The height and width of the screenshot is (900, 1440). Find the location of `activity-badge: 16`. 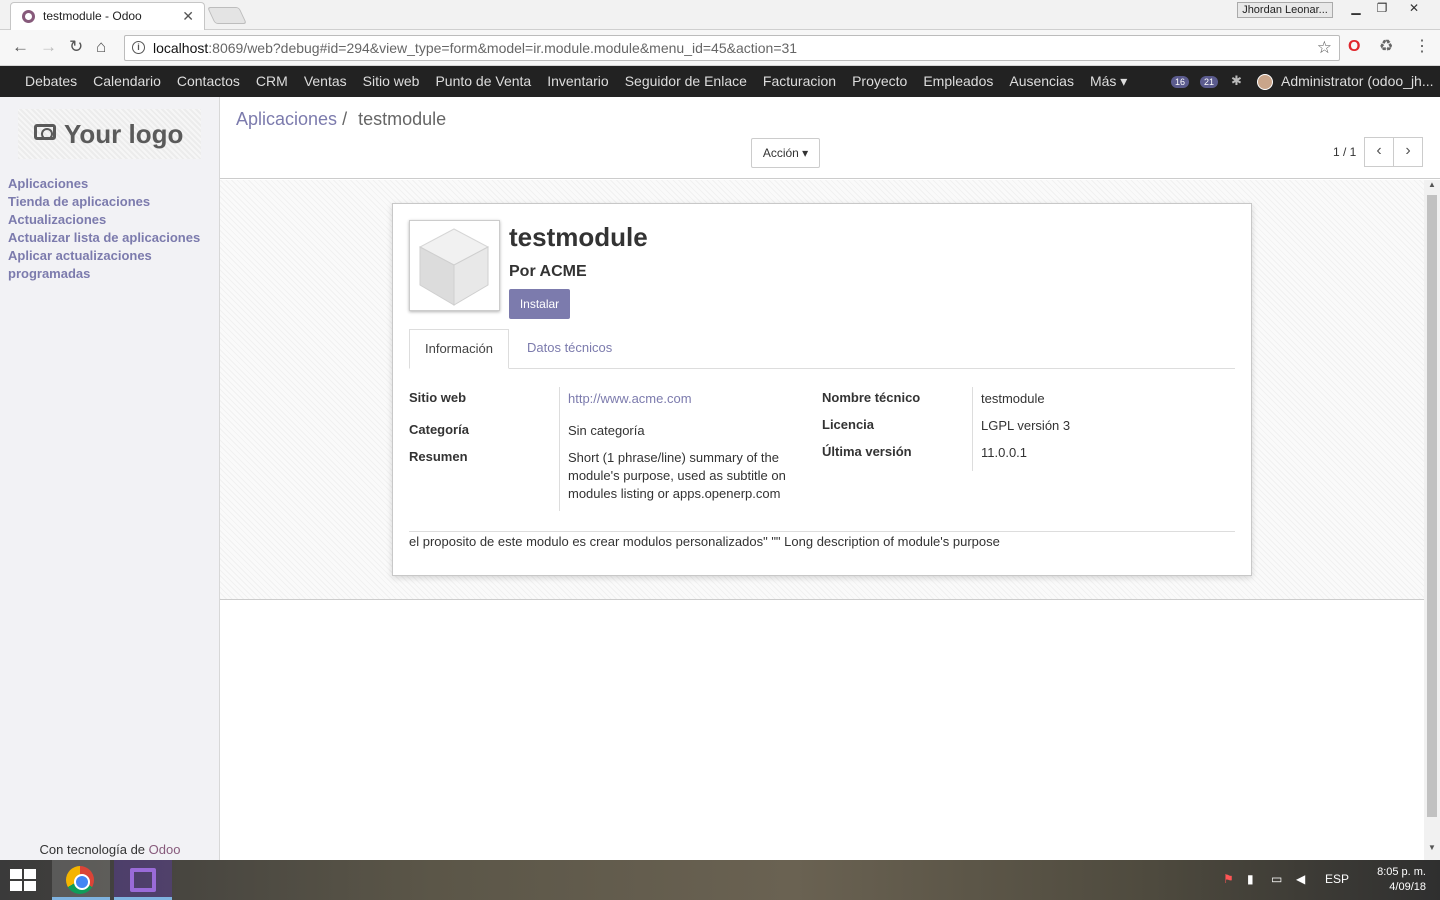

activity-badge: 16 is located at coordinates (1180, 82).